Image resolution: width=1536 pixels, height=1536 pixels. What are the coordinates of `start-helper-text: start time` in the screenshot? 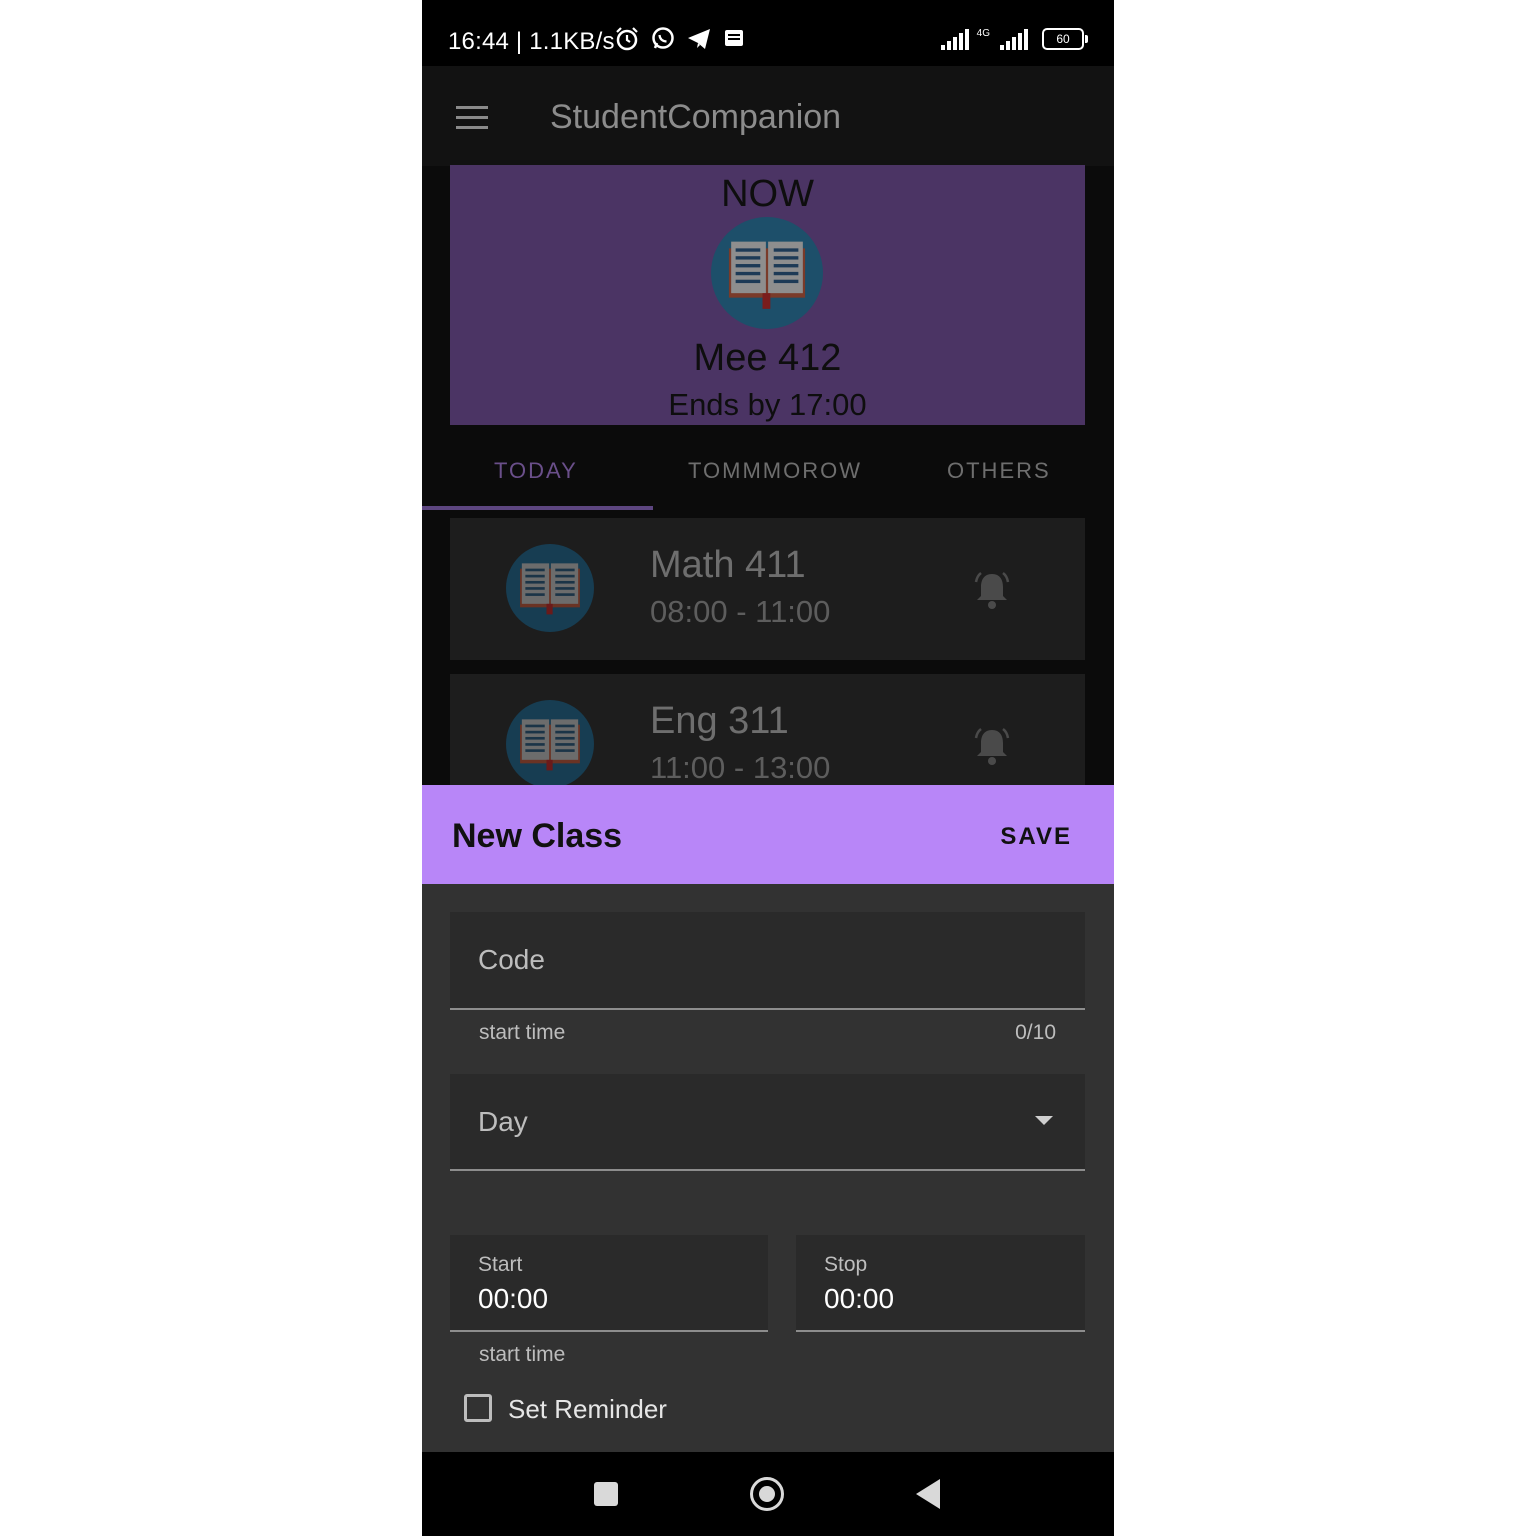 It's located at (522, 1354).